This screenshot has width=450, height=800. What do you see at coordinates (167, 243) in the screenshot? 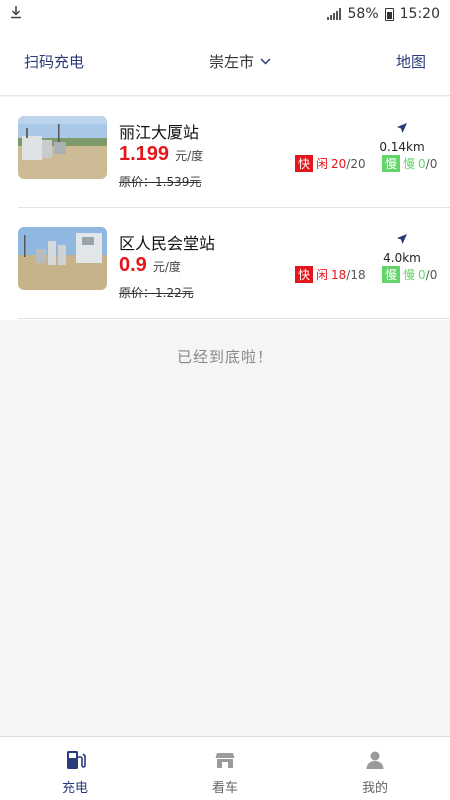
I see `station-name: 区人民会堂站` at bounding box center [167, 243].